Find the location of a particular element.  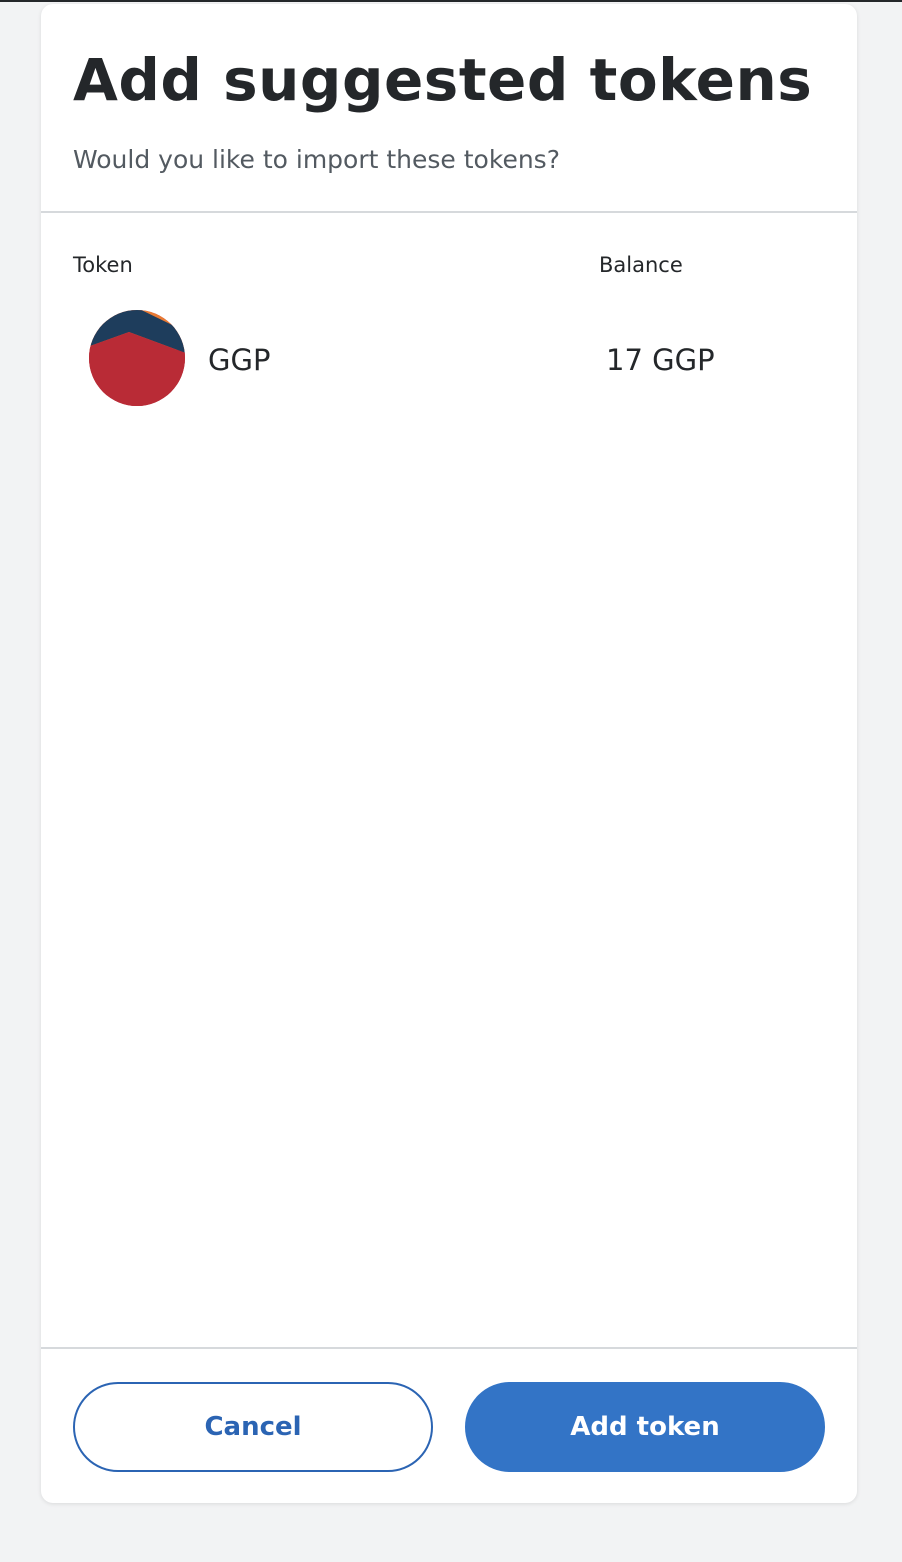

token-jazzicon-avatar-icon is located at coordinates (137, 358).